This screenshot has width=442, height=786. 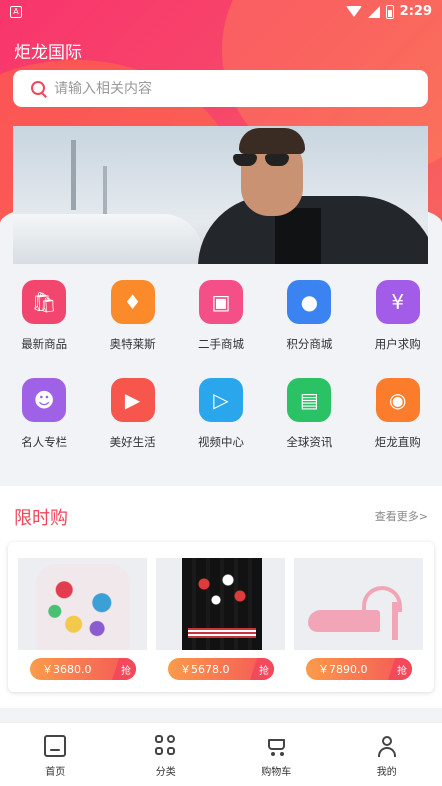 What do you see at coordinates (44, 344) in the screenshot?
I see `category-label: 最新商品` at bounding box center [44, 344].